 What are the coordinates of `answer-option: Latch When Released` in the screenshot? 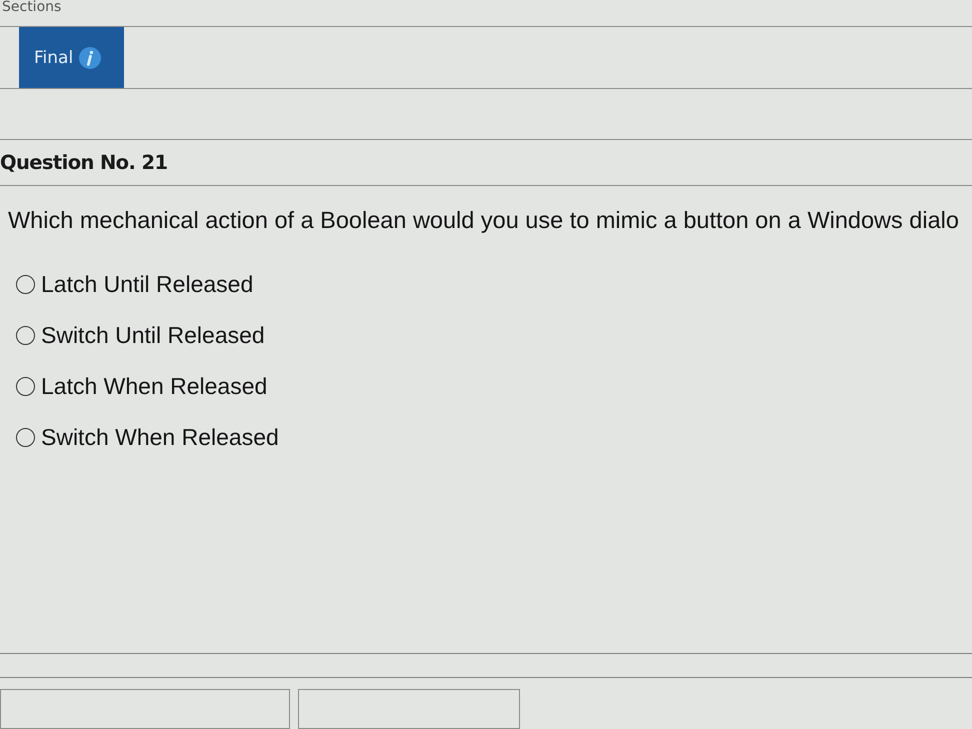 It's located at (134, 386).